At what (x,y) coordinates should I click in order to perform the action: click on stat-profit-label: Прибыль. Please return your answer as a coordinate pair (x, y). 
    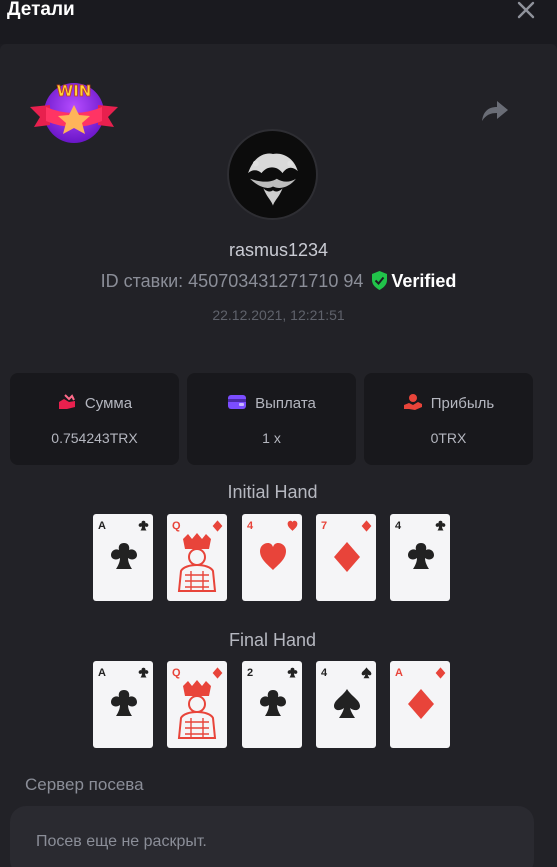
    Looking at the image, I should click on (462, 403).